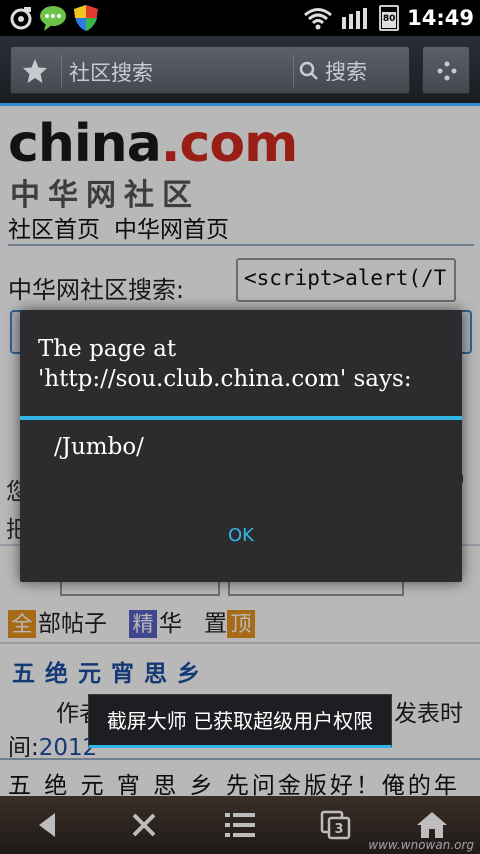 The height and width of the screenshot is (854, 480). Describe the element at coordinates (240, 18) in the screenshot. I see `status-bar: 80 14:49` at that location.